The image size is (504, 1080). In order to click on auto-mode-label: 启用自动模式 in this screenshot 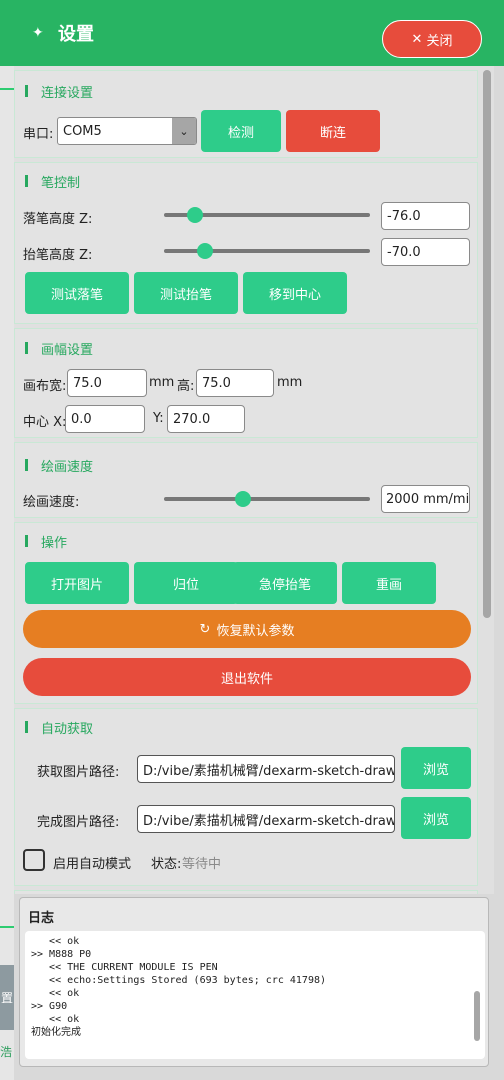, I will do `click(92, 864)`.